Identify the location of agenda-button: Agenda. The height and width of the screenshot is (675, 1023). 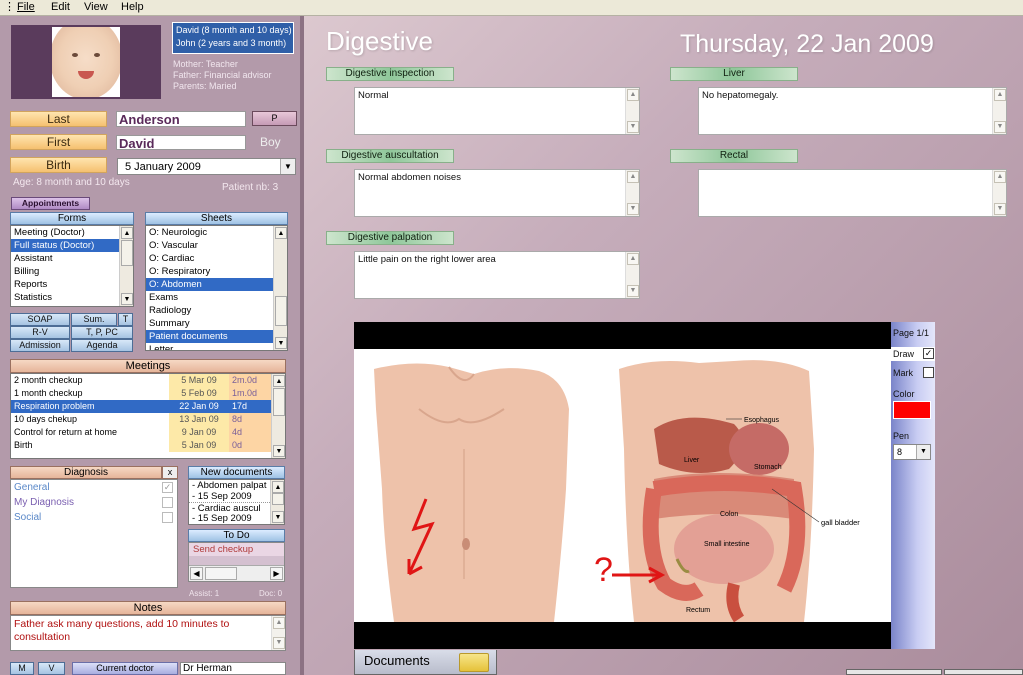
(102, 345).